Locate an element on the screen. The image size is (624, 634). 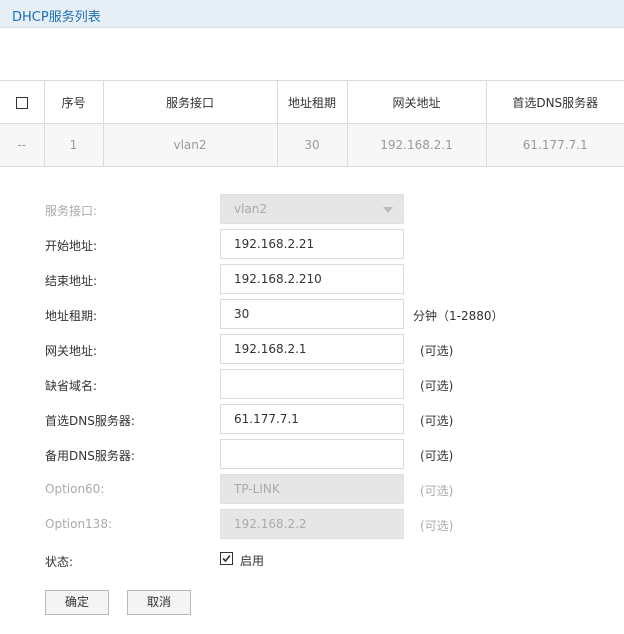
gateway-label: 网关地址: is located at coordinates (71, 351).